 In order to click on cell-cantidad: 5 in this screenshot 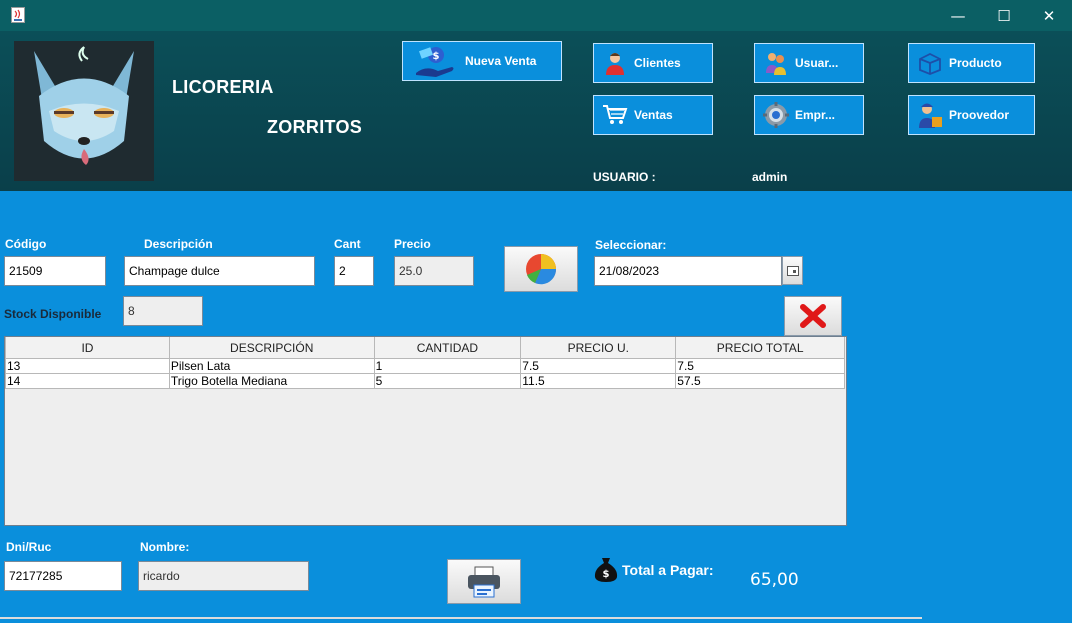, I will do `click(447, 381)`.